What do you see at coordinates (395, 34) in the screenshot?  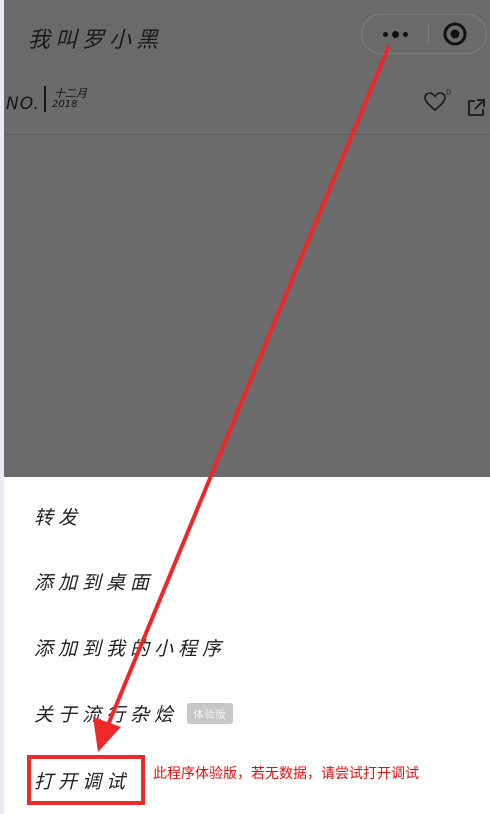 I see `more-dots-icon` at bounding box center [395, 34].